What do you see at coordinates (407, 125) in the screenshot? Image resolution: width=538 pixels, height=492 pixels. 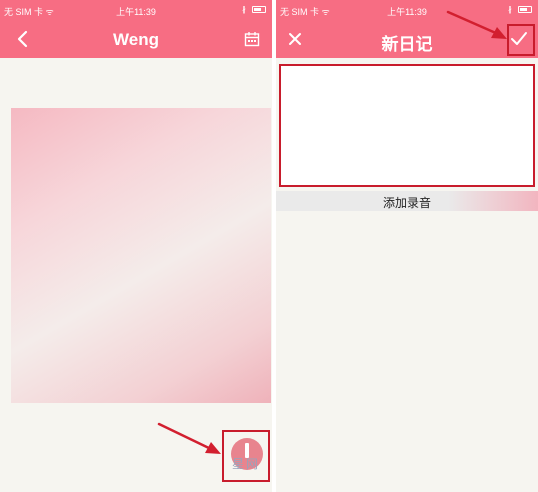 I see `diary-text-input` at bounding box center [407, 125].